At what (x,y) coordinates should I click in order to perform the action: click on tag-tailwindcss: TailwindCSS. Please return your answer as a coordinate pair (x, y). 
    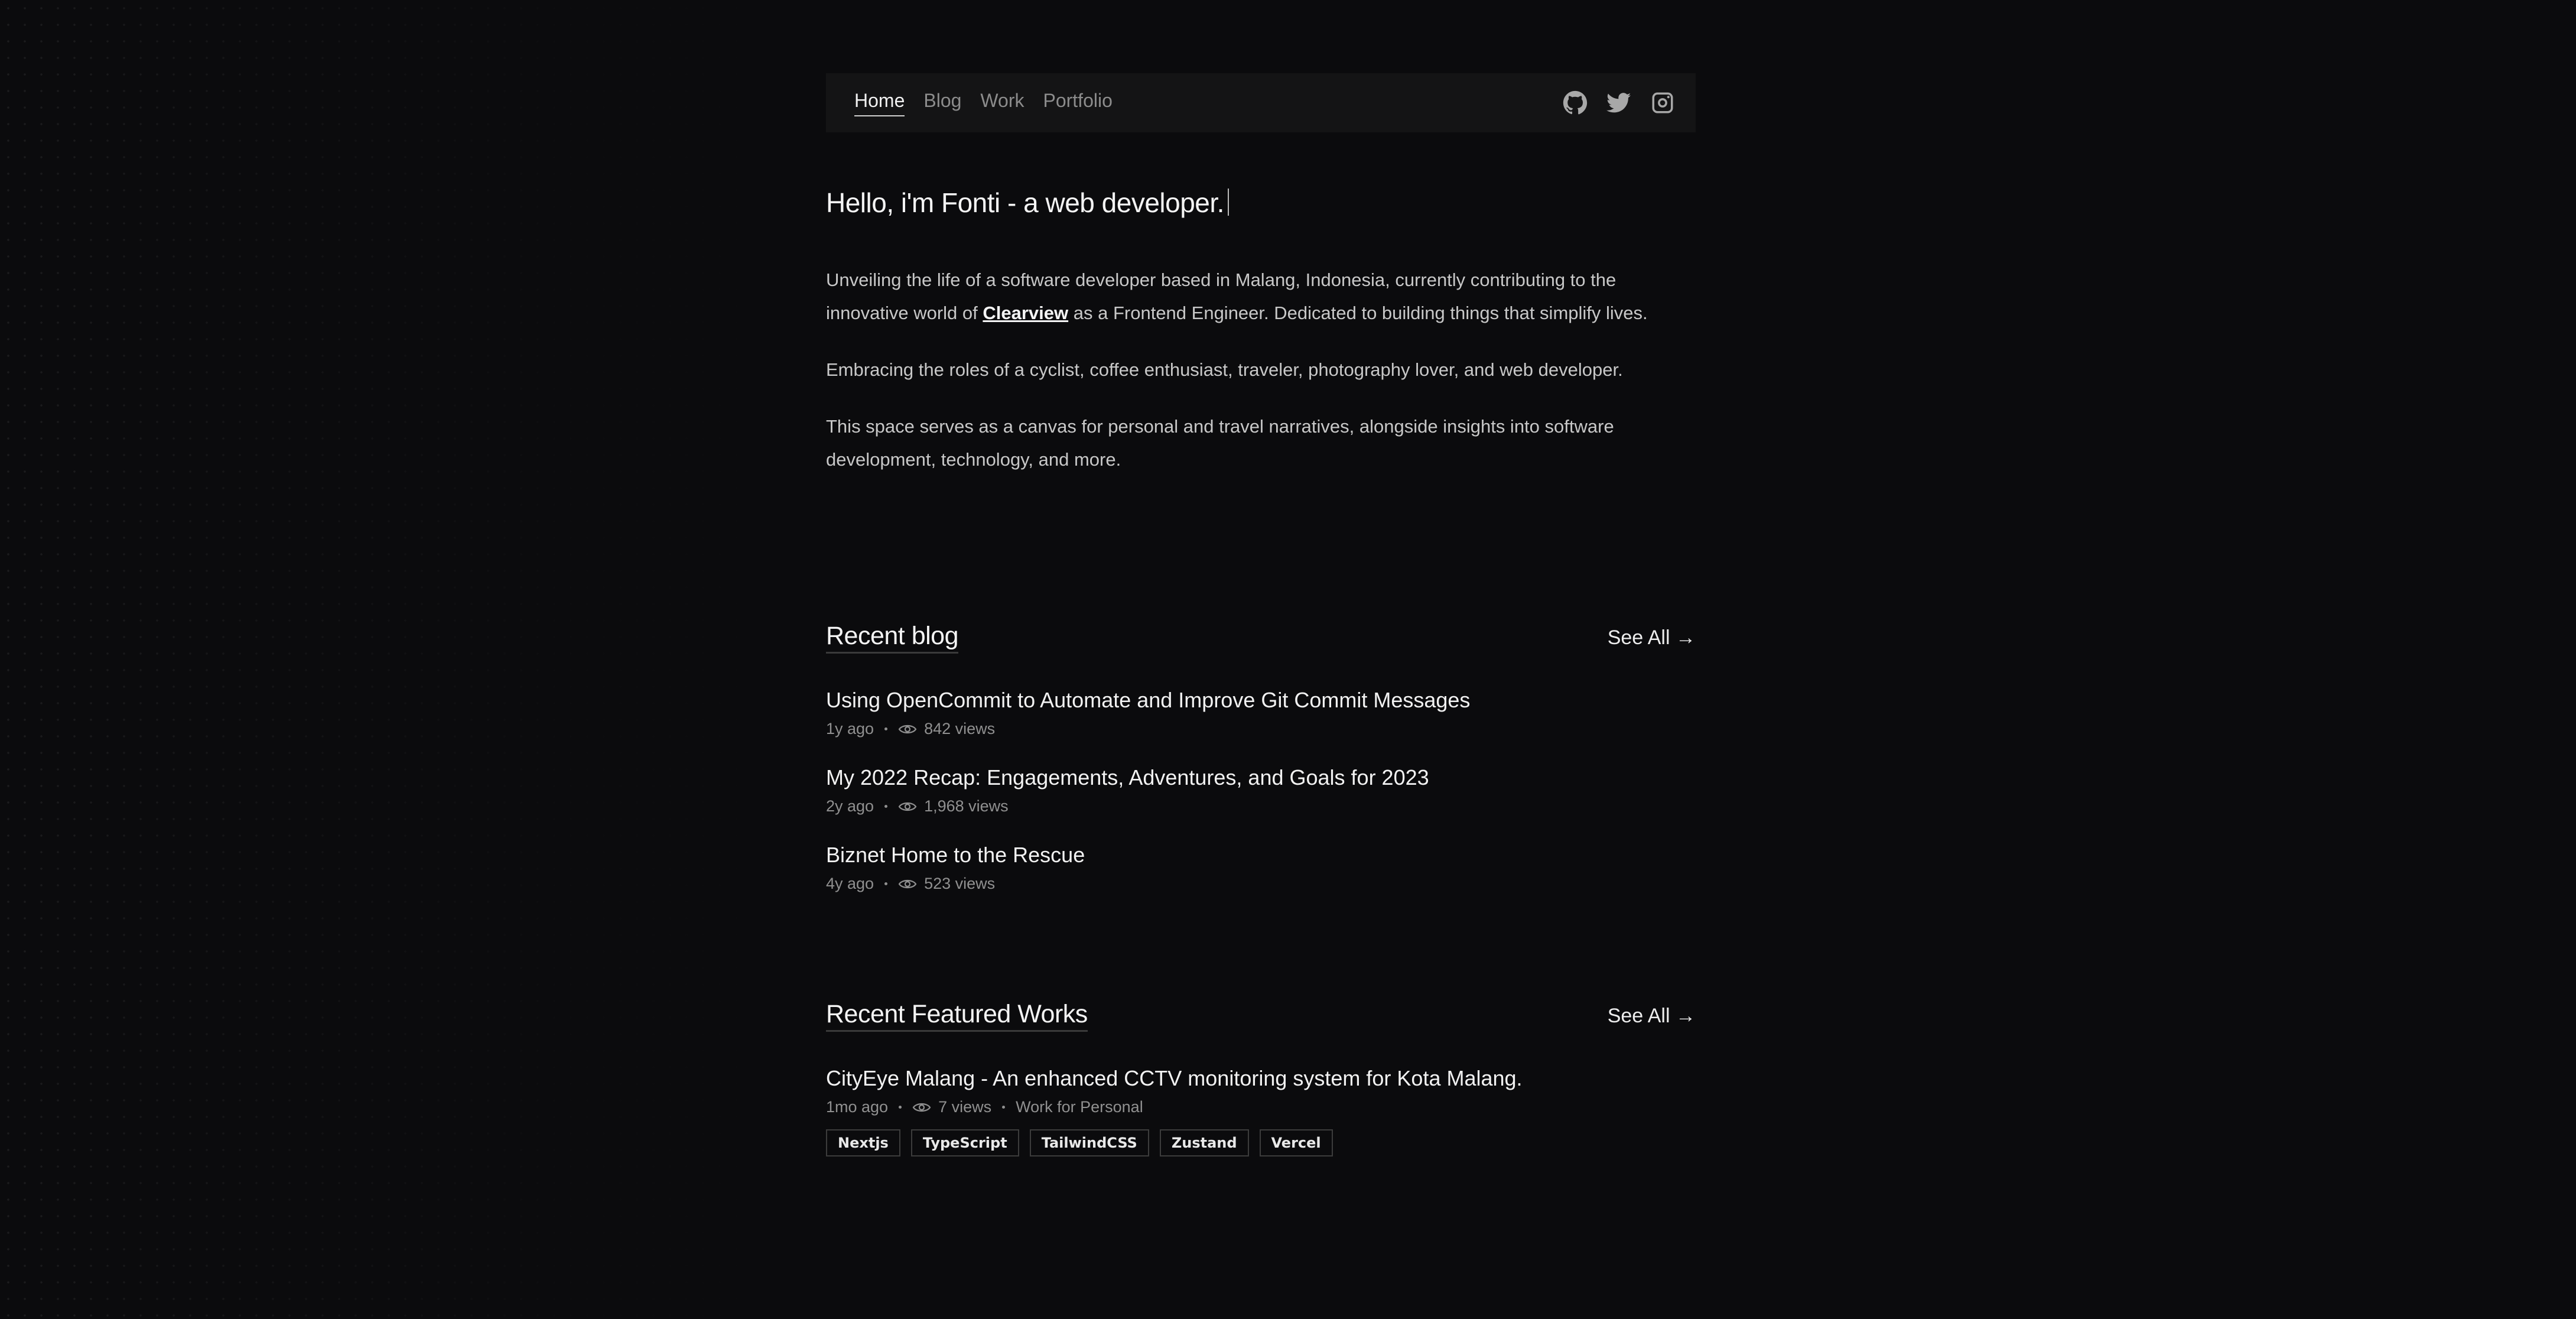
    Looking at the image, I should click on (1089, 1142).